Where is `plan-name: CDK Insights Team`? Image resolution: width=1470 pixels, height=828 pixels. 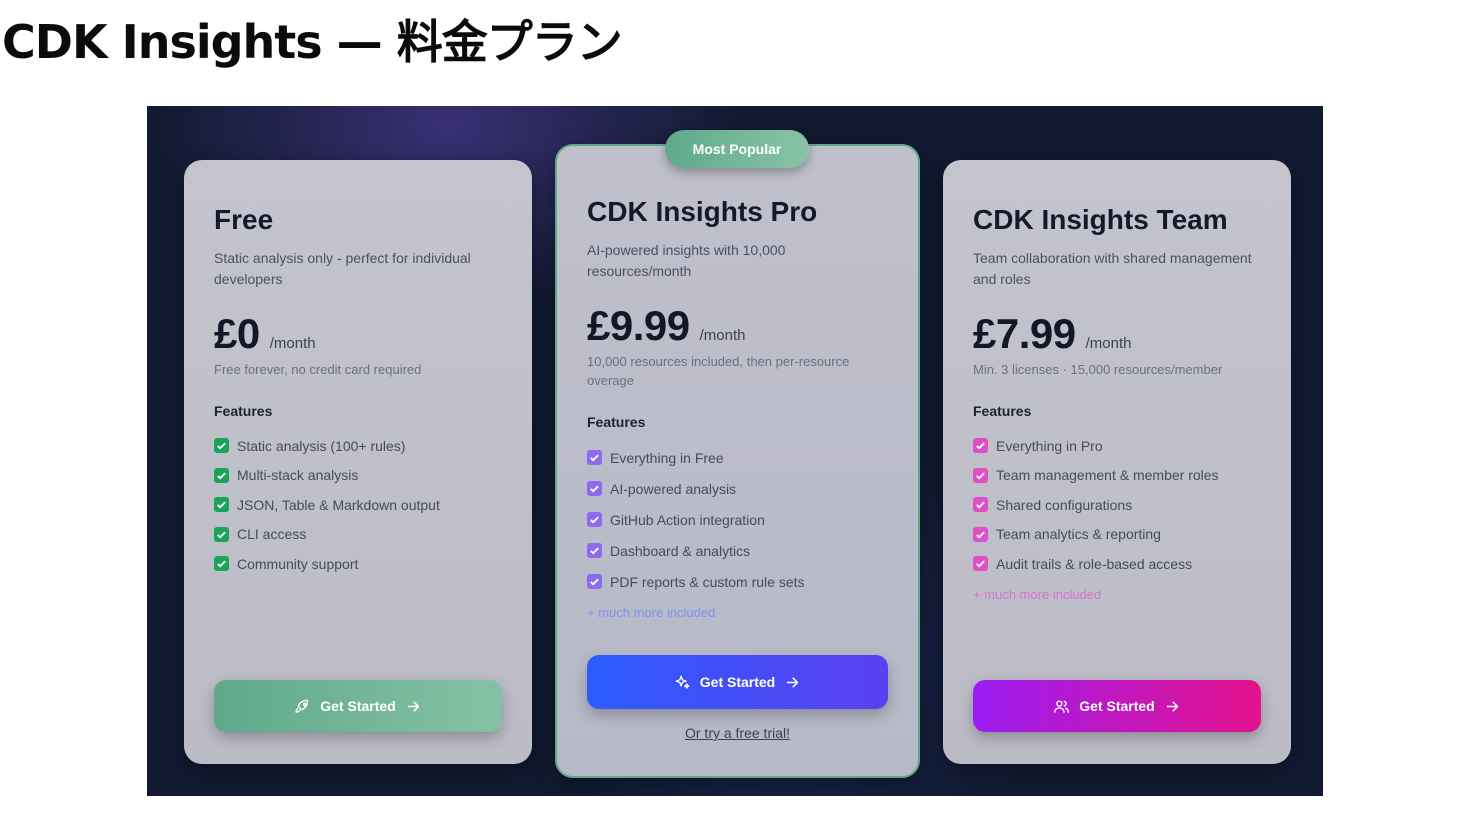
plan-name: CDK Insights Team is located at coordinates (1100, 219).